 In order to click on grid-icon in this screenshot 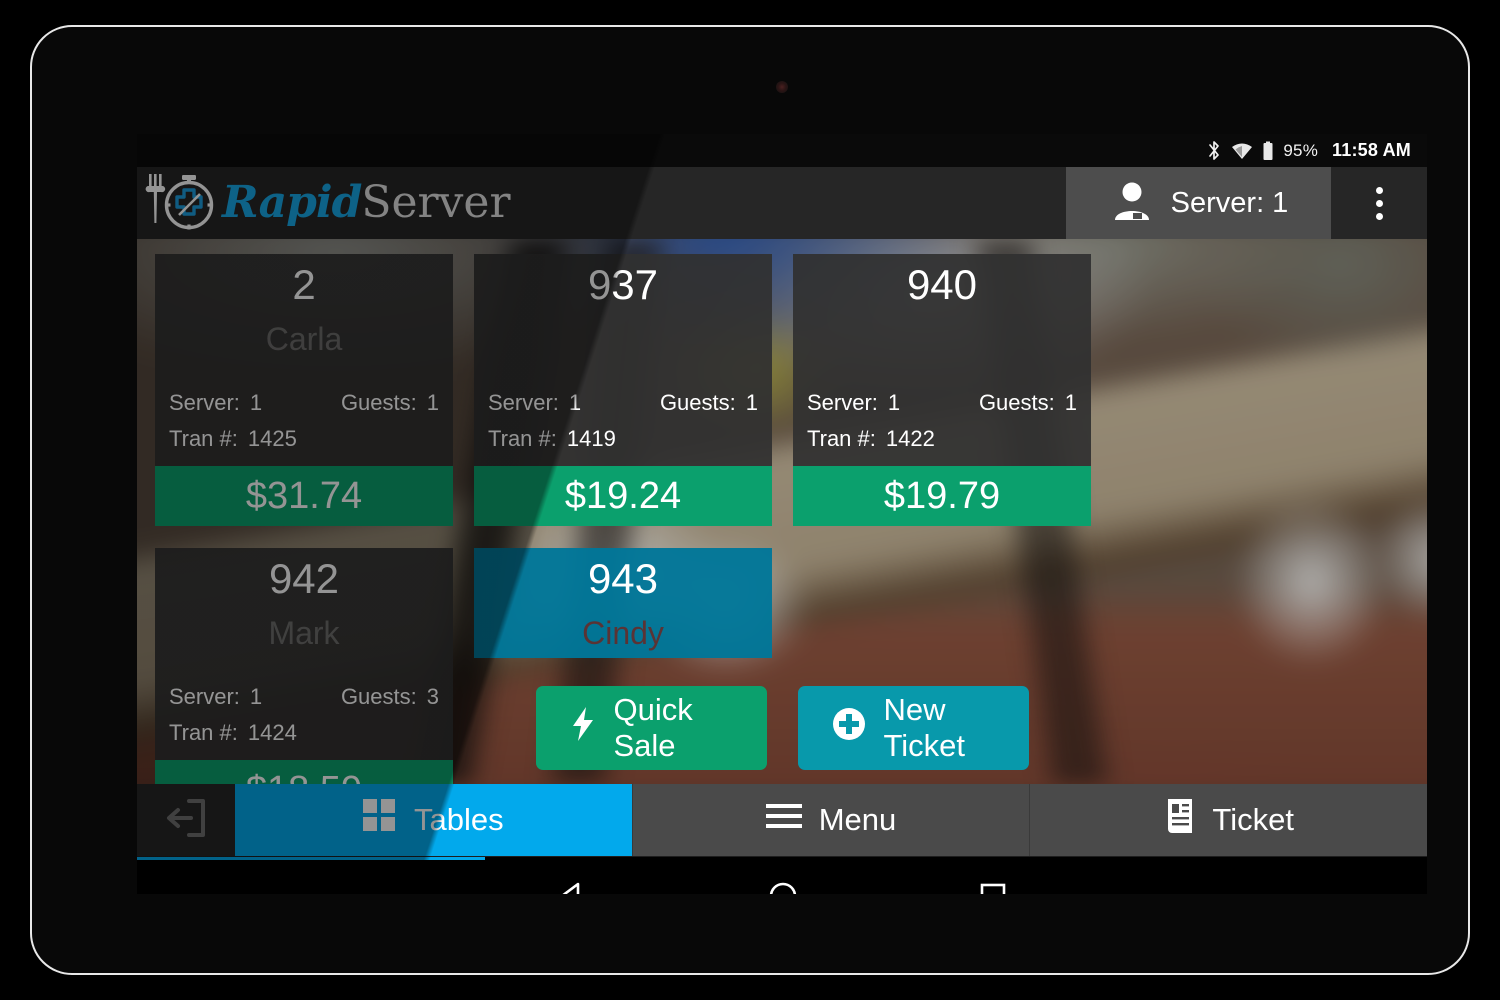, I will do `click(380, 820)`.